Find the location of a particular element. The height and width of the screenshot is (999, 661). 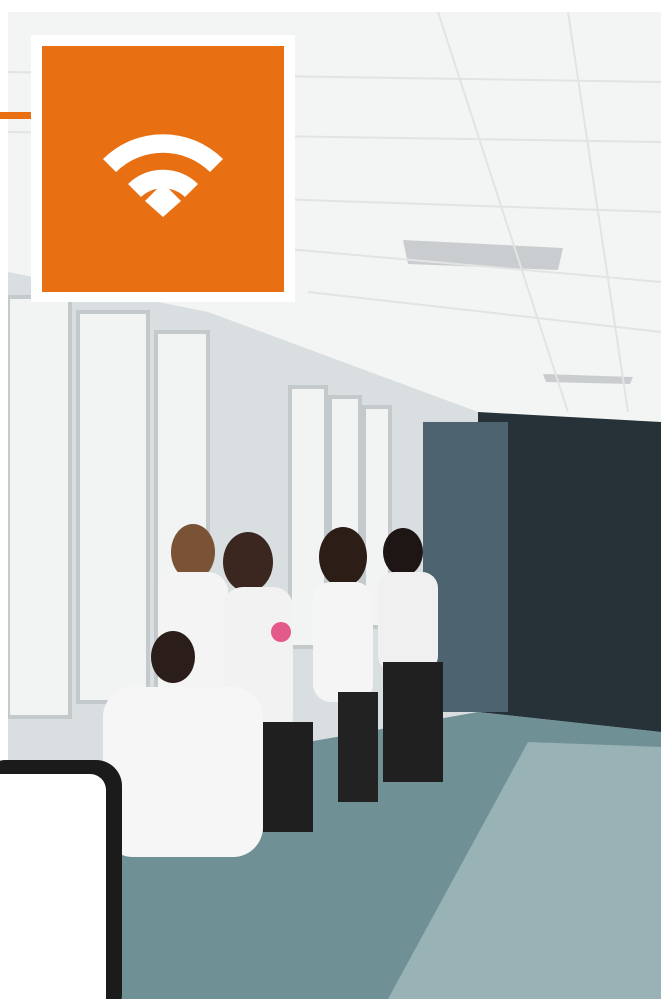

tablet-screen is located at coordinates (53, 886).